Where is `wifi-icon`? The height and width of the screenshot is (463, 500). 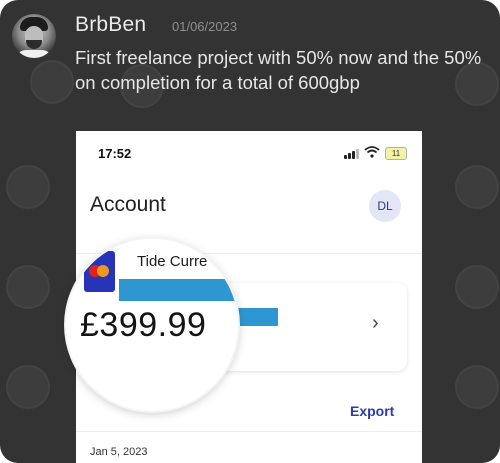 wifi-icon is located at coordinates (372, 152).